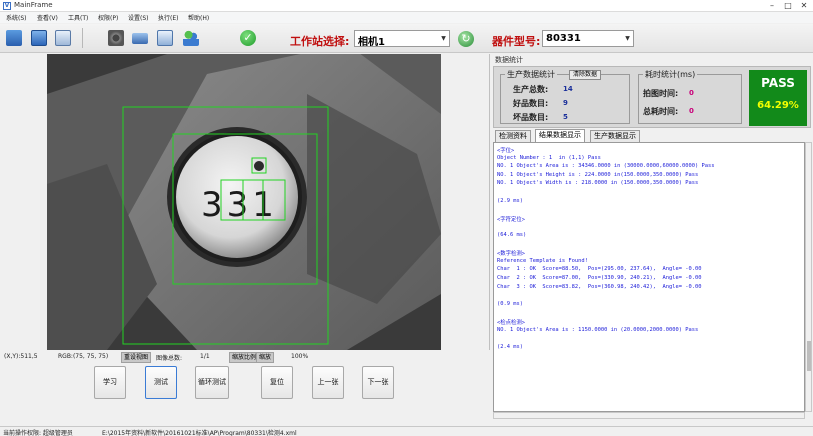  What do you see at coordinates (778, 98) in the screenshot?
I see `result-indicator: PASS 64.29%` at bounding box center [778, 98].